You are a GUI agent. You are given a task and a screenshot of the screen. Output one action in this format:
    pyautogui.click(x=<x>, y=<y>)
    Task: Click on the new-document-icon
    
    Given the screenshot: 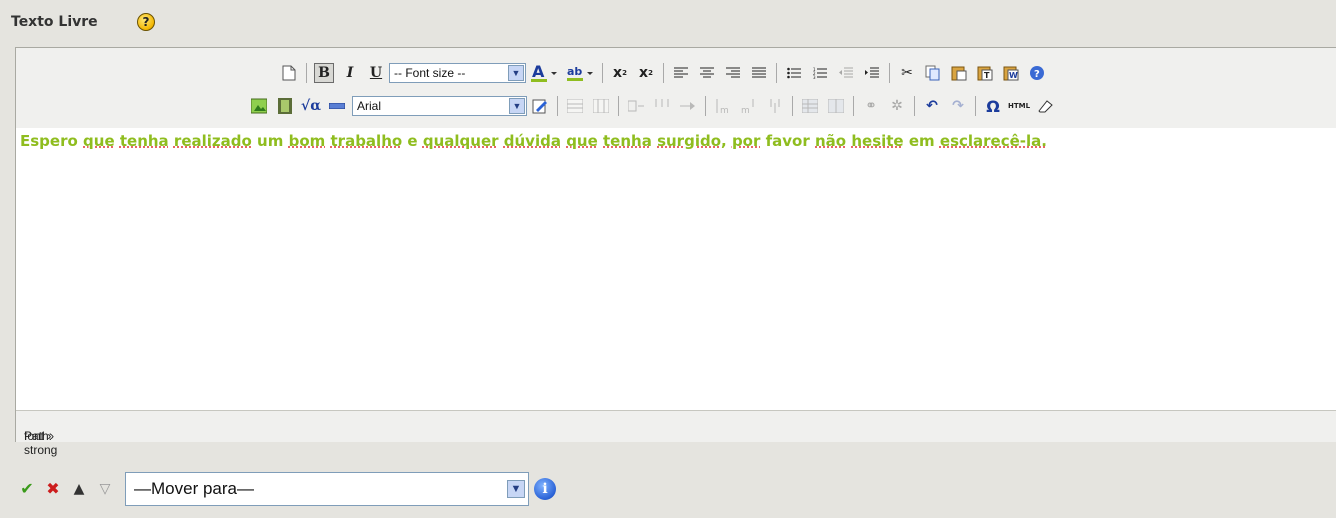 What is the action you would take?
    pyautogui.click(x=289, y=73)
    